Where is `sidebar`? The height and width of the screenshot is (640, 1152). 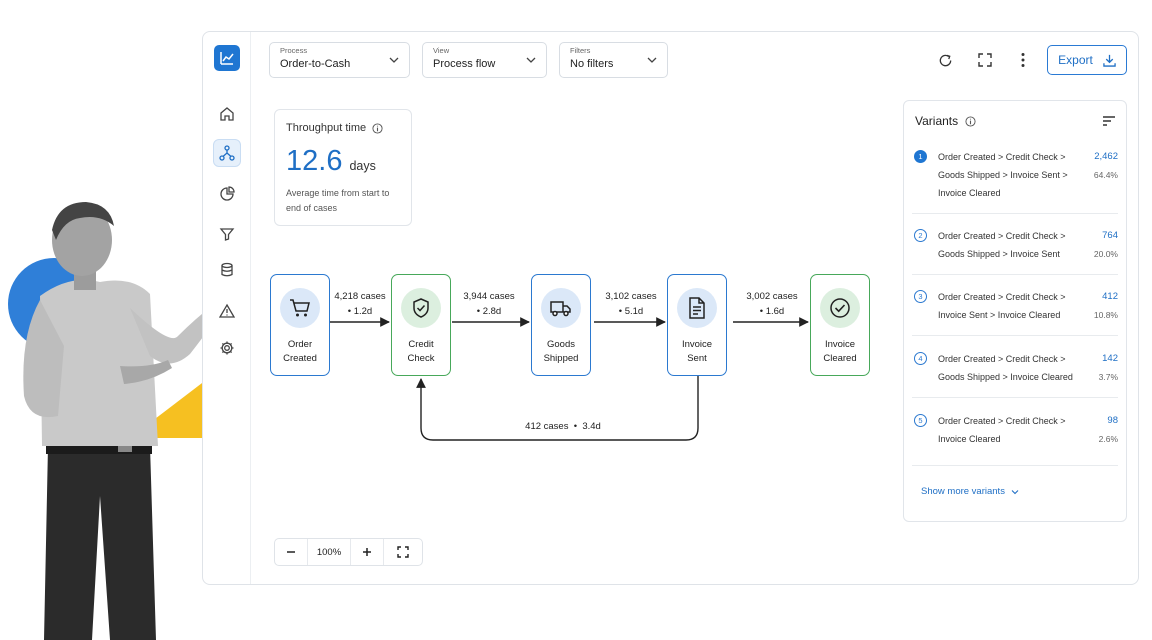
sidebar is located at coordinates (227, 308).